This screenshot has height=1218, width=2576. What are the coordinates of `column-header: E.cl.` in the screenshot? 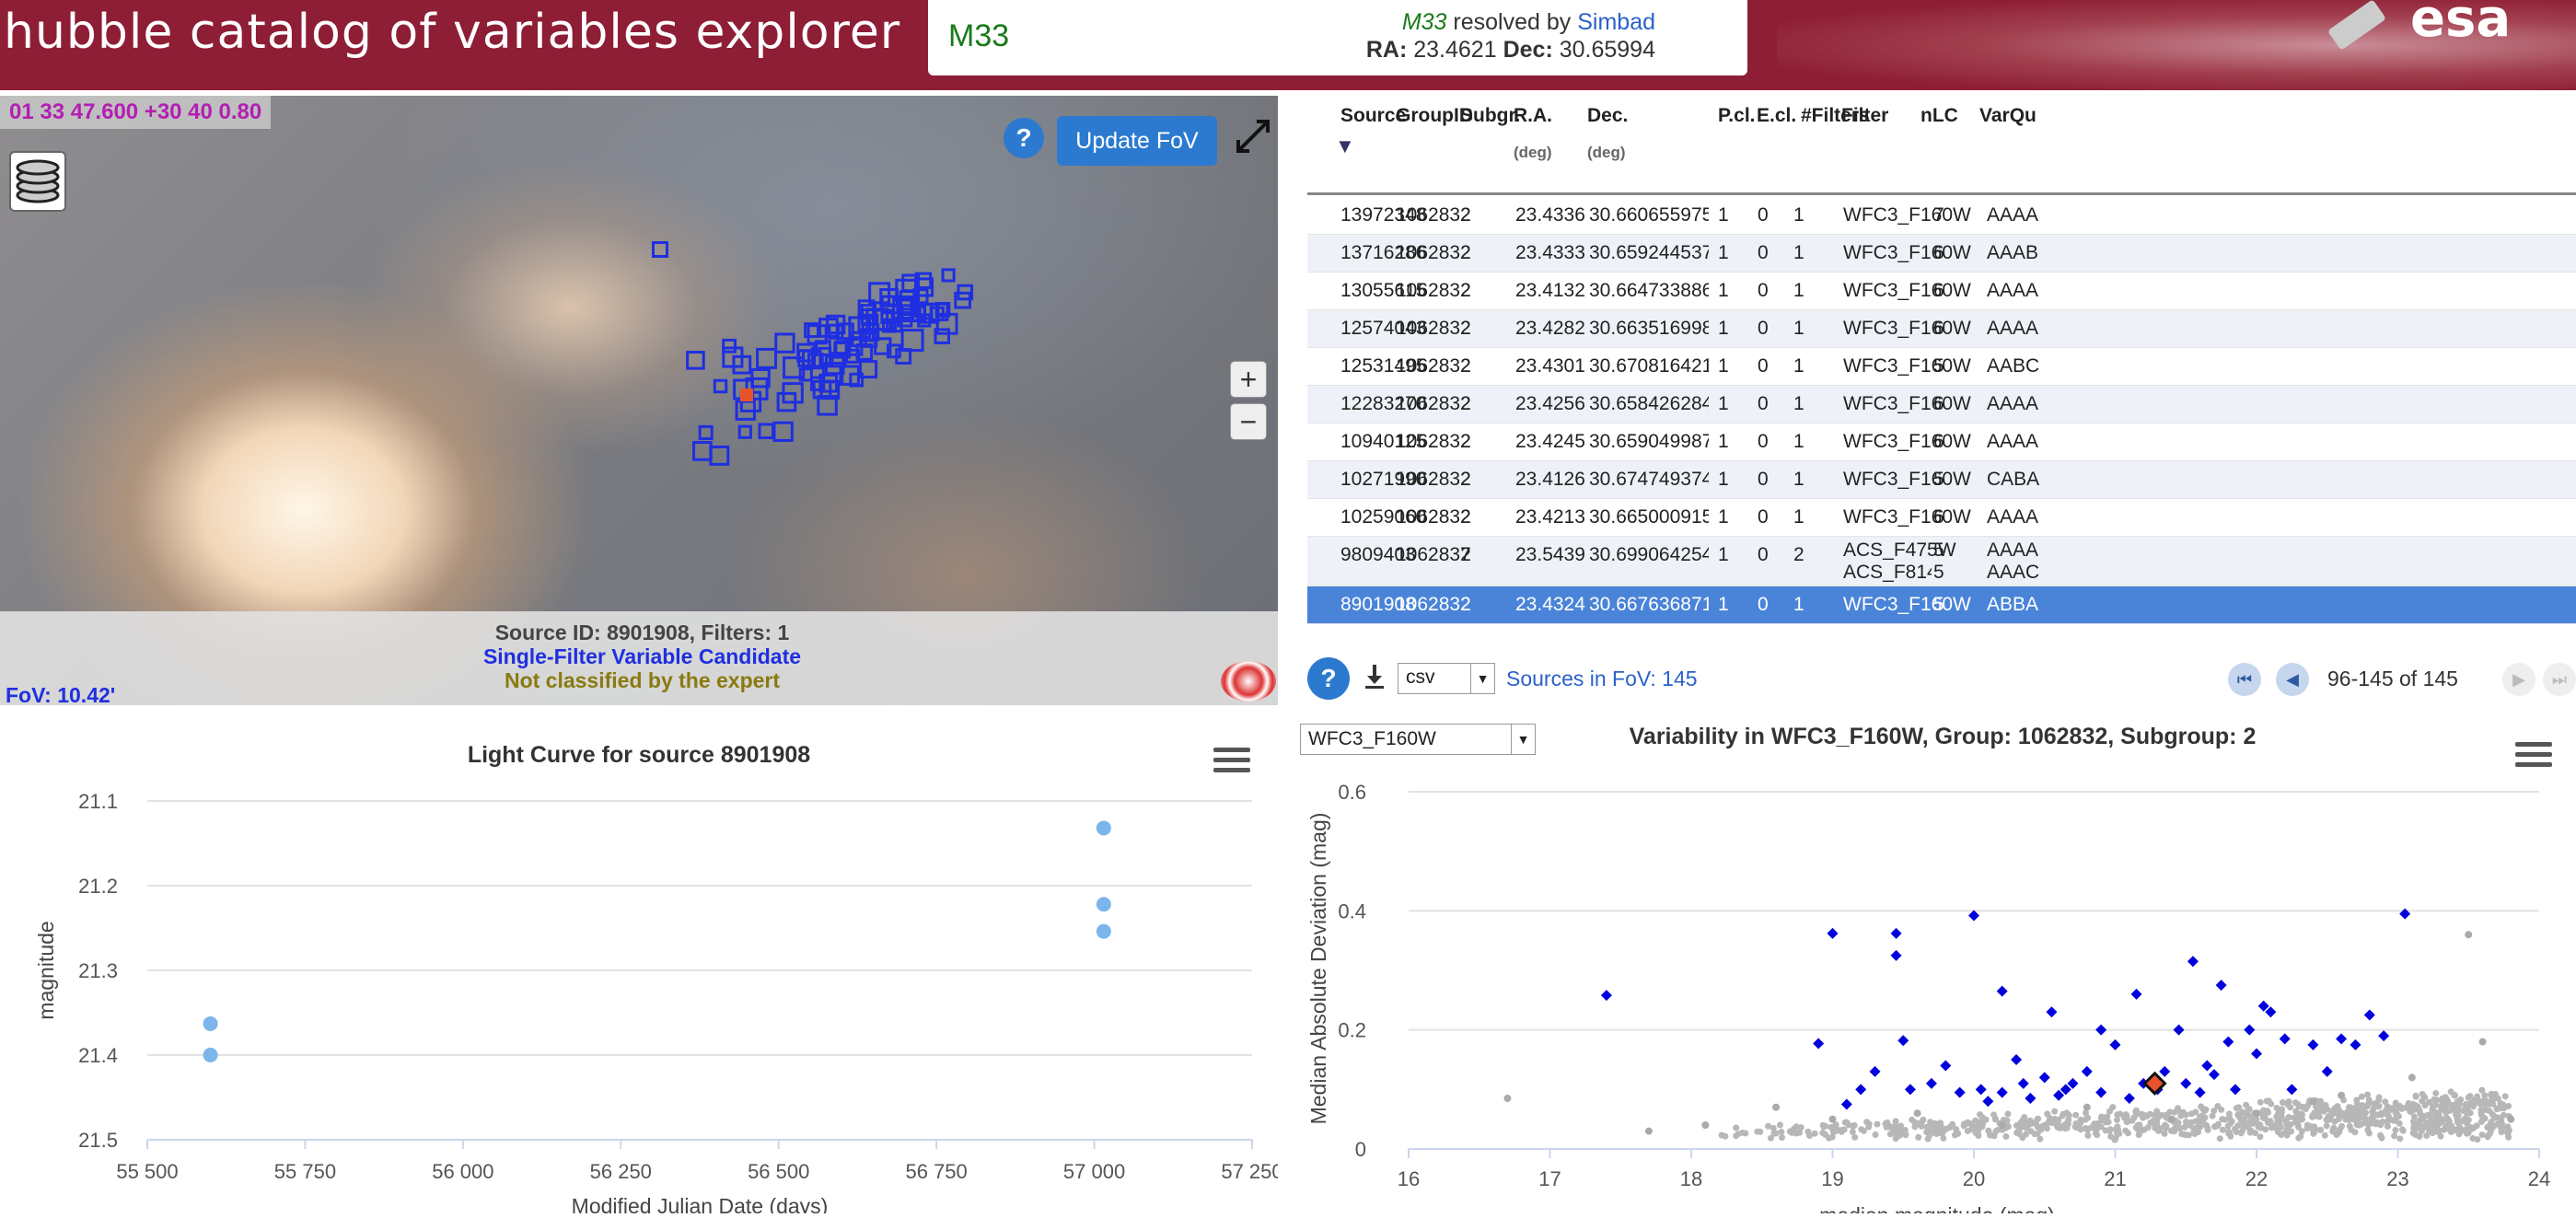 It's located at (1776, 116).